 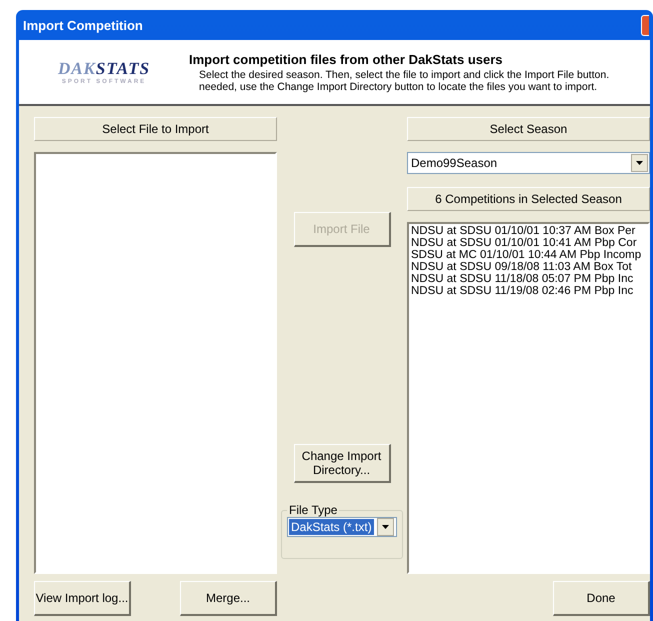 What do you see at coordinates (83, 25) in the screenshot?
I see `window-title: Import Competition` at bounding box center [83, 25].